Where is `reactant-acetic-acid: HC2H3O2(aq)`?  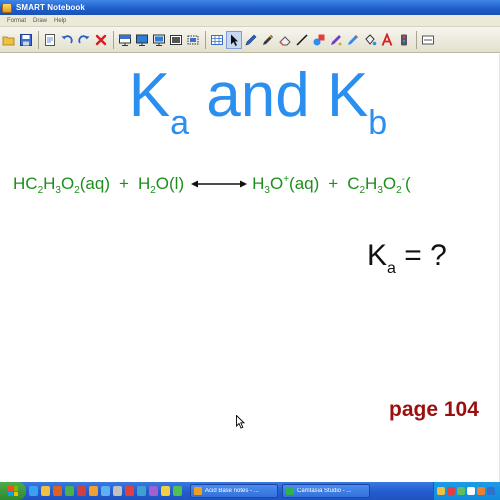
reactant-acetic-acid: HC2H3O2(aq) is located at coordinates (61, 185).